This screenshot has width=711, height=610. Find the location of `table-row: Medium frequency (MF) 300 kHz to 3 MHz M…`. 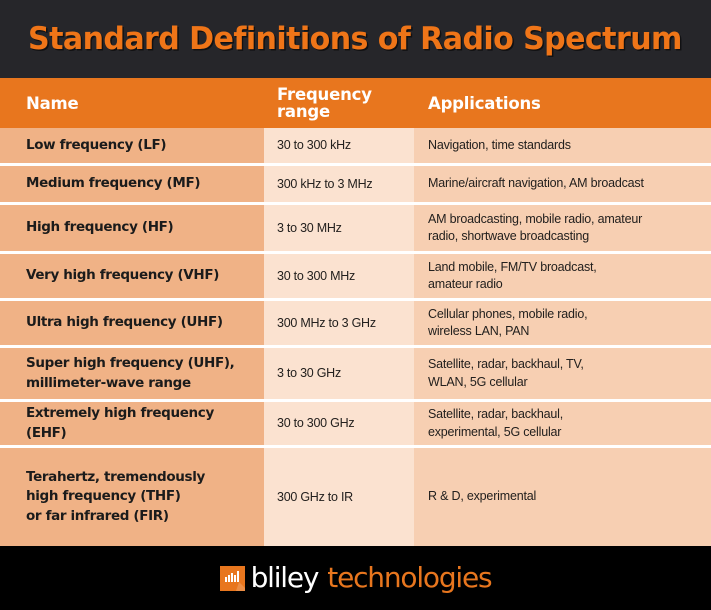

table-row: Medium frequency (MF) 300 kHz to 3 MHz M… is located at coordinates (355, 185).